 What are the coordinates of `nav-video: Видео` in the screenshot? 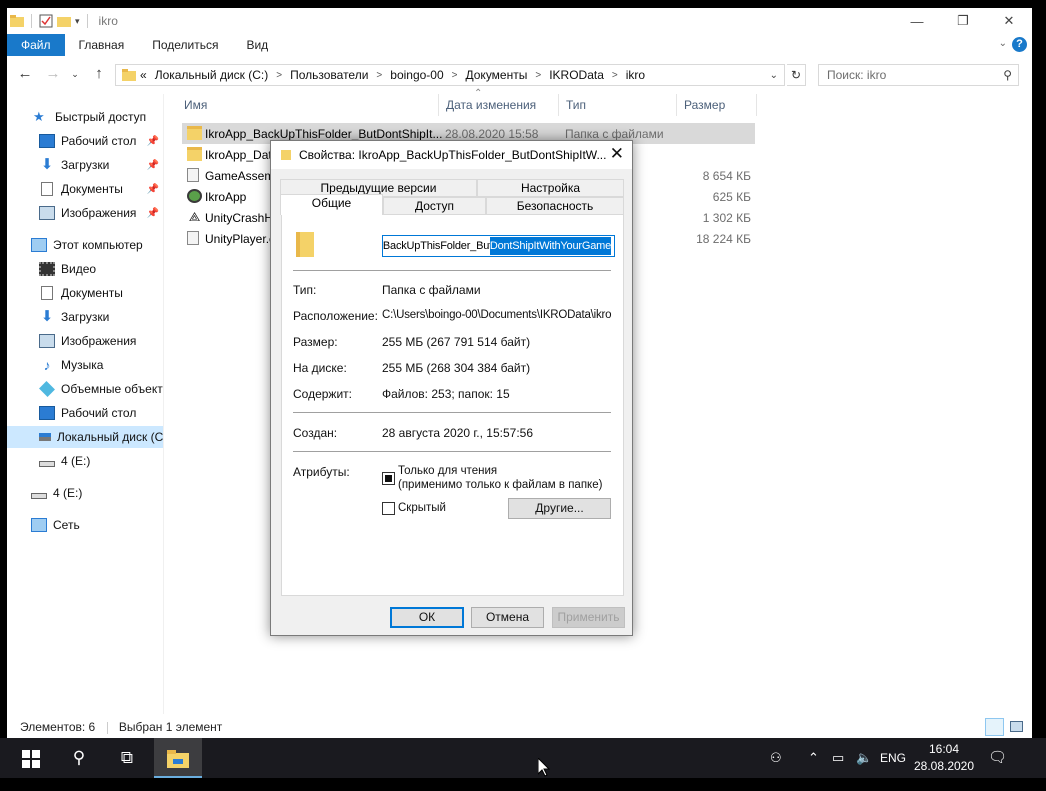 It's located at (85, 269).